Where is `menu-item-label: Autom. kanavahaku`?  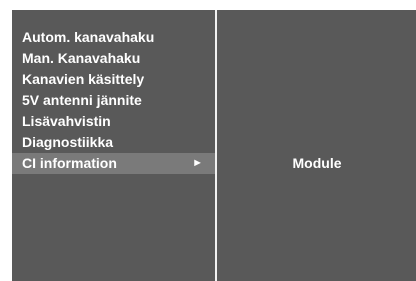
menu-item-label: Autom. kanavahaku is located at coordinates (88, 37).